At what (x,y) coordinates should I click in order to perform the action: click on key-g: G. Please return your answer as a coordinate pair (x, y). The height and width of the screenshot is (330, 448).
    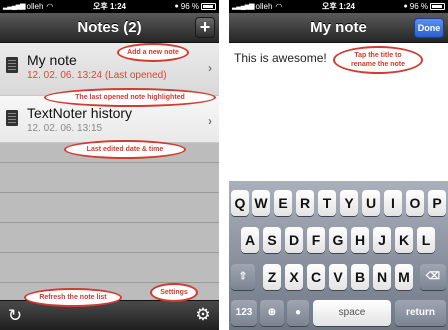
    Looking at the image, I should click on (338, 240).